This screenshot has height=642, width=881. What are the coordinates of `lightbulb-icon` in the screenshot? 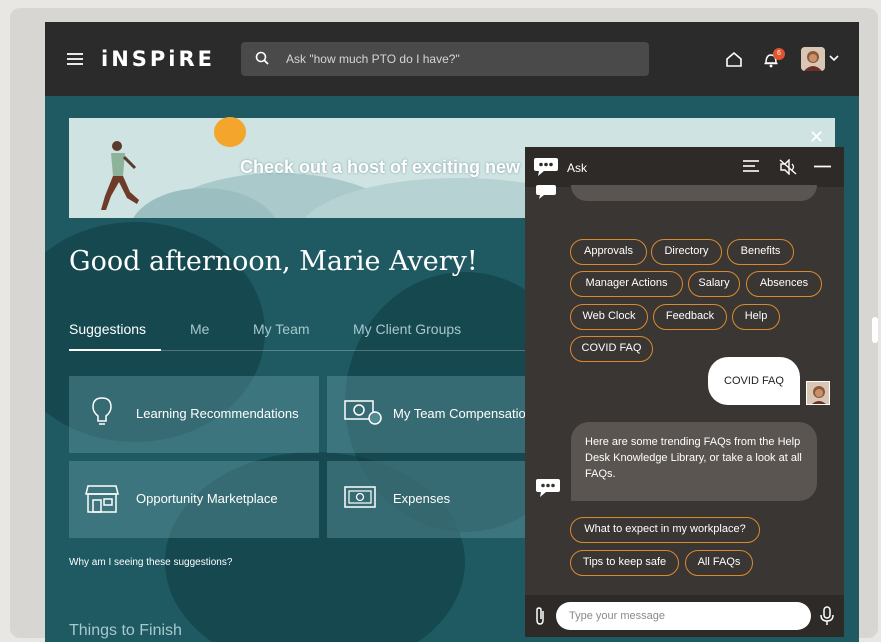 It's located at (102, 411).